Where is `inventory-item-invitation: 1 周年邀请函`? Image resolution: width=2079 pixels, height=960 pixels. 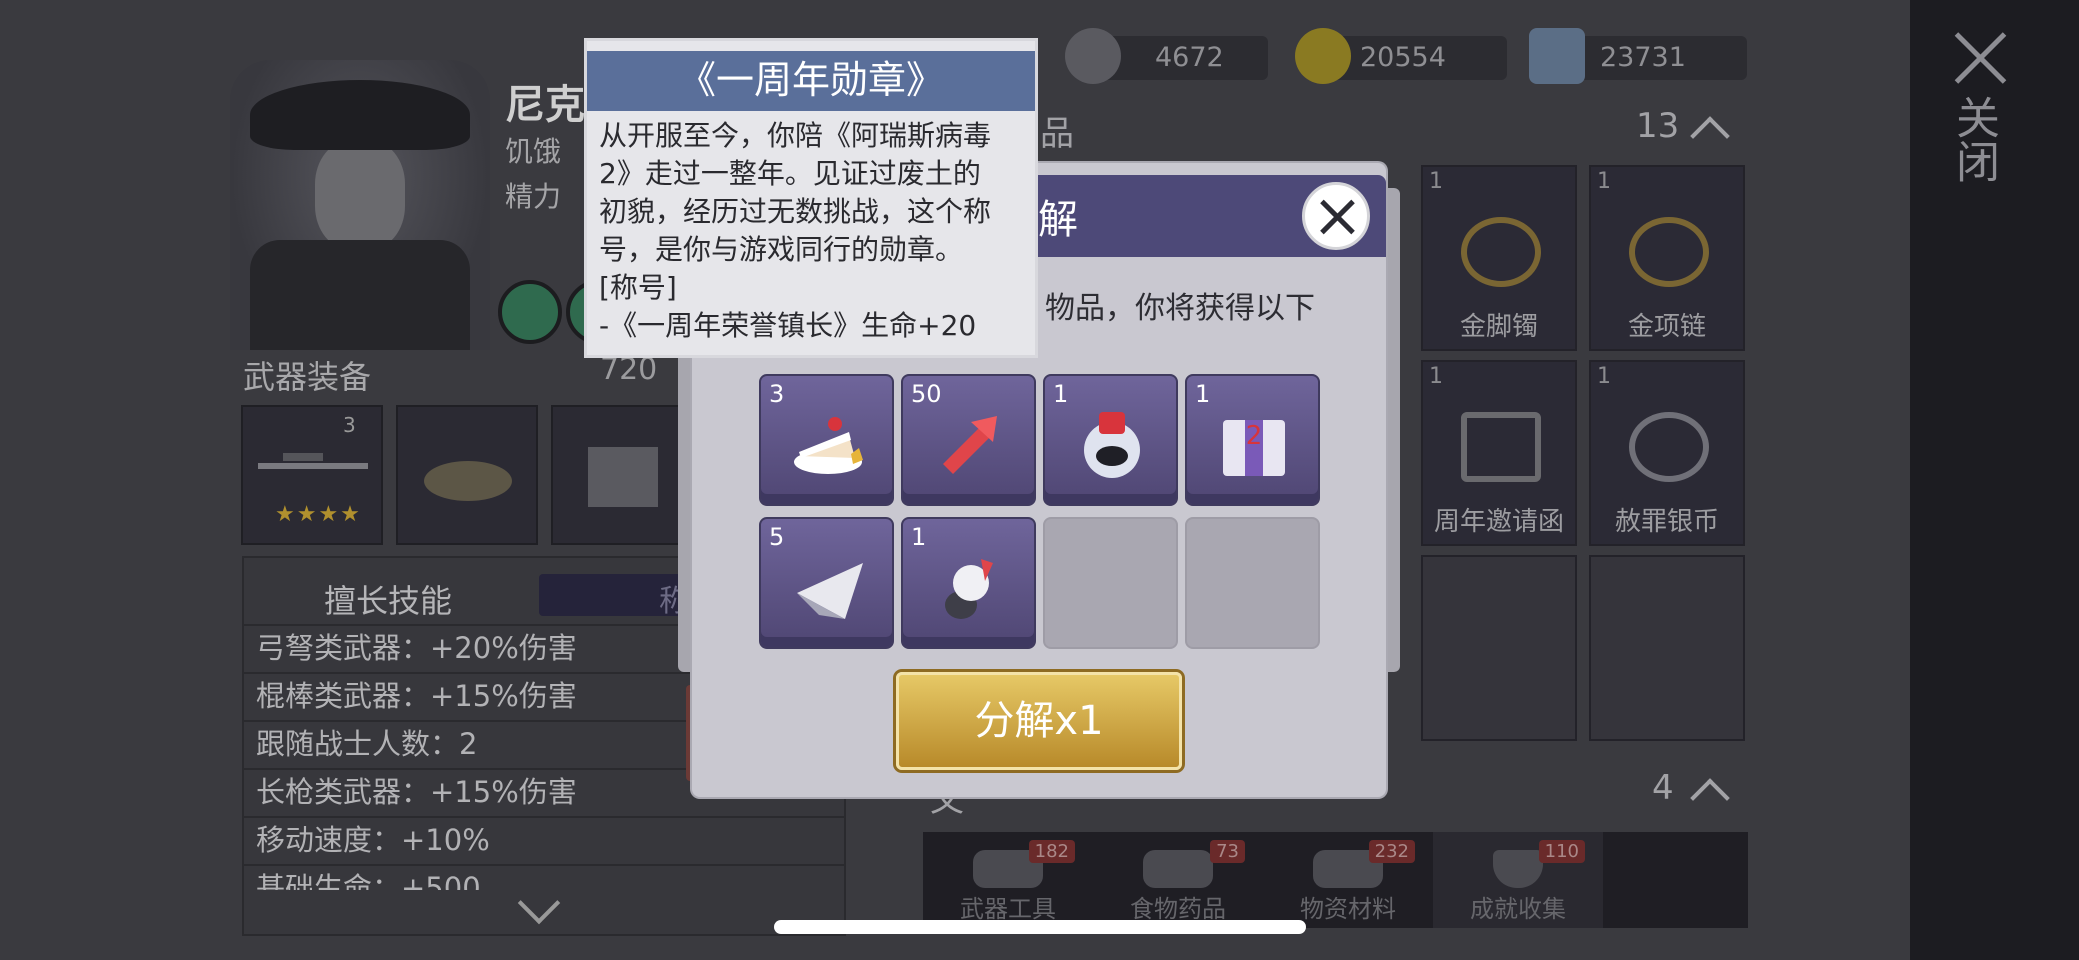
inventory-item-invitation: 1 周年邀请函 is located at coordinates (1499, 453).